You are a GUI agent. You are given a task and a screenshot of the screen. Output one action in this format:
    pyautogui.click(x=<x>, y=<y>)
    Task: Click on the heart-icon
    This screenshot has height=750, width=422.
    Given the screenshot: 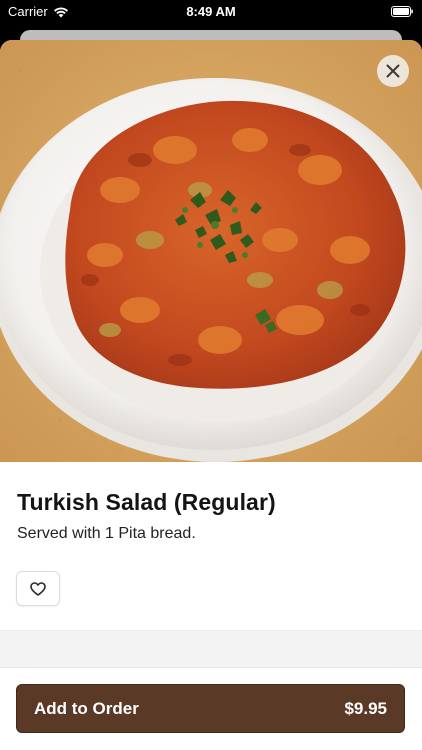 What is the action you would take?
    pyautogui.click(x=38, y=588)
    